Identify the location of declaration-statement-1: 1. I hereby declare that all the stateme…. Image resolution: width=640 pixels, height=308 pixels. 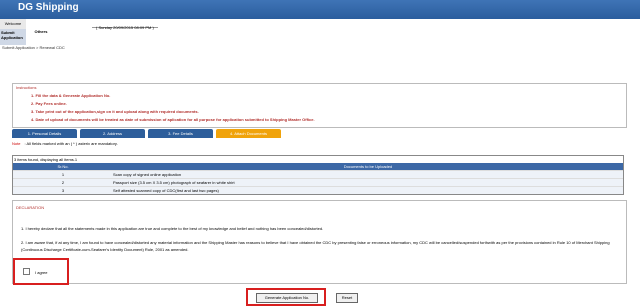
(172, 228).